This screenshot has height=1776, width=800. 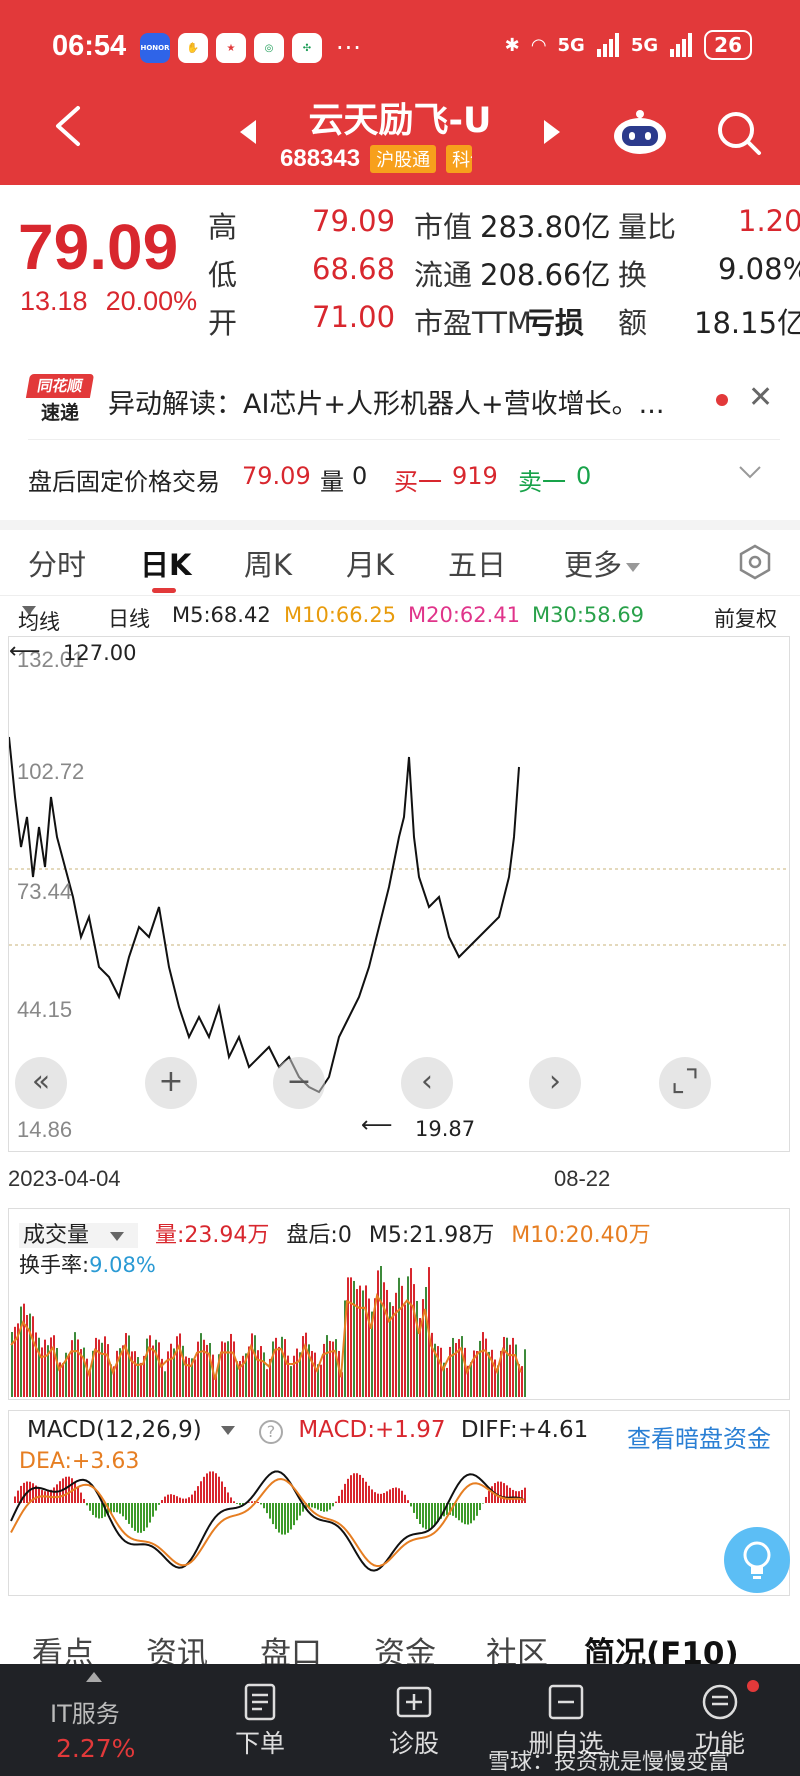 What do you see at coordinates (64, 1178) in the screenshot?
I see `date-start: 2023-04-04` at bounding box center [64, 1178].